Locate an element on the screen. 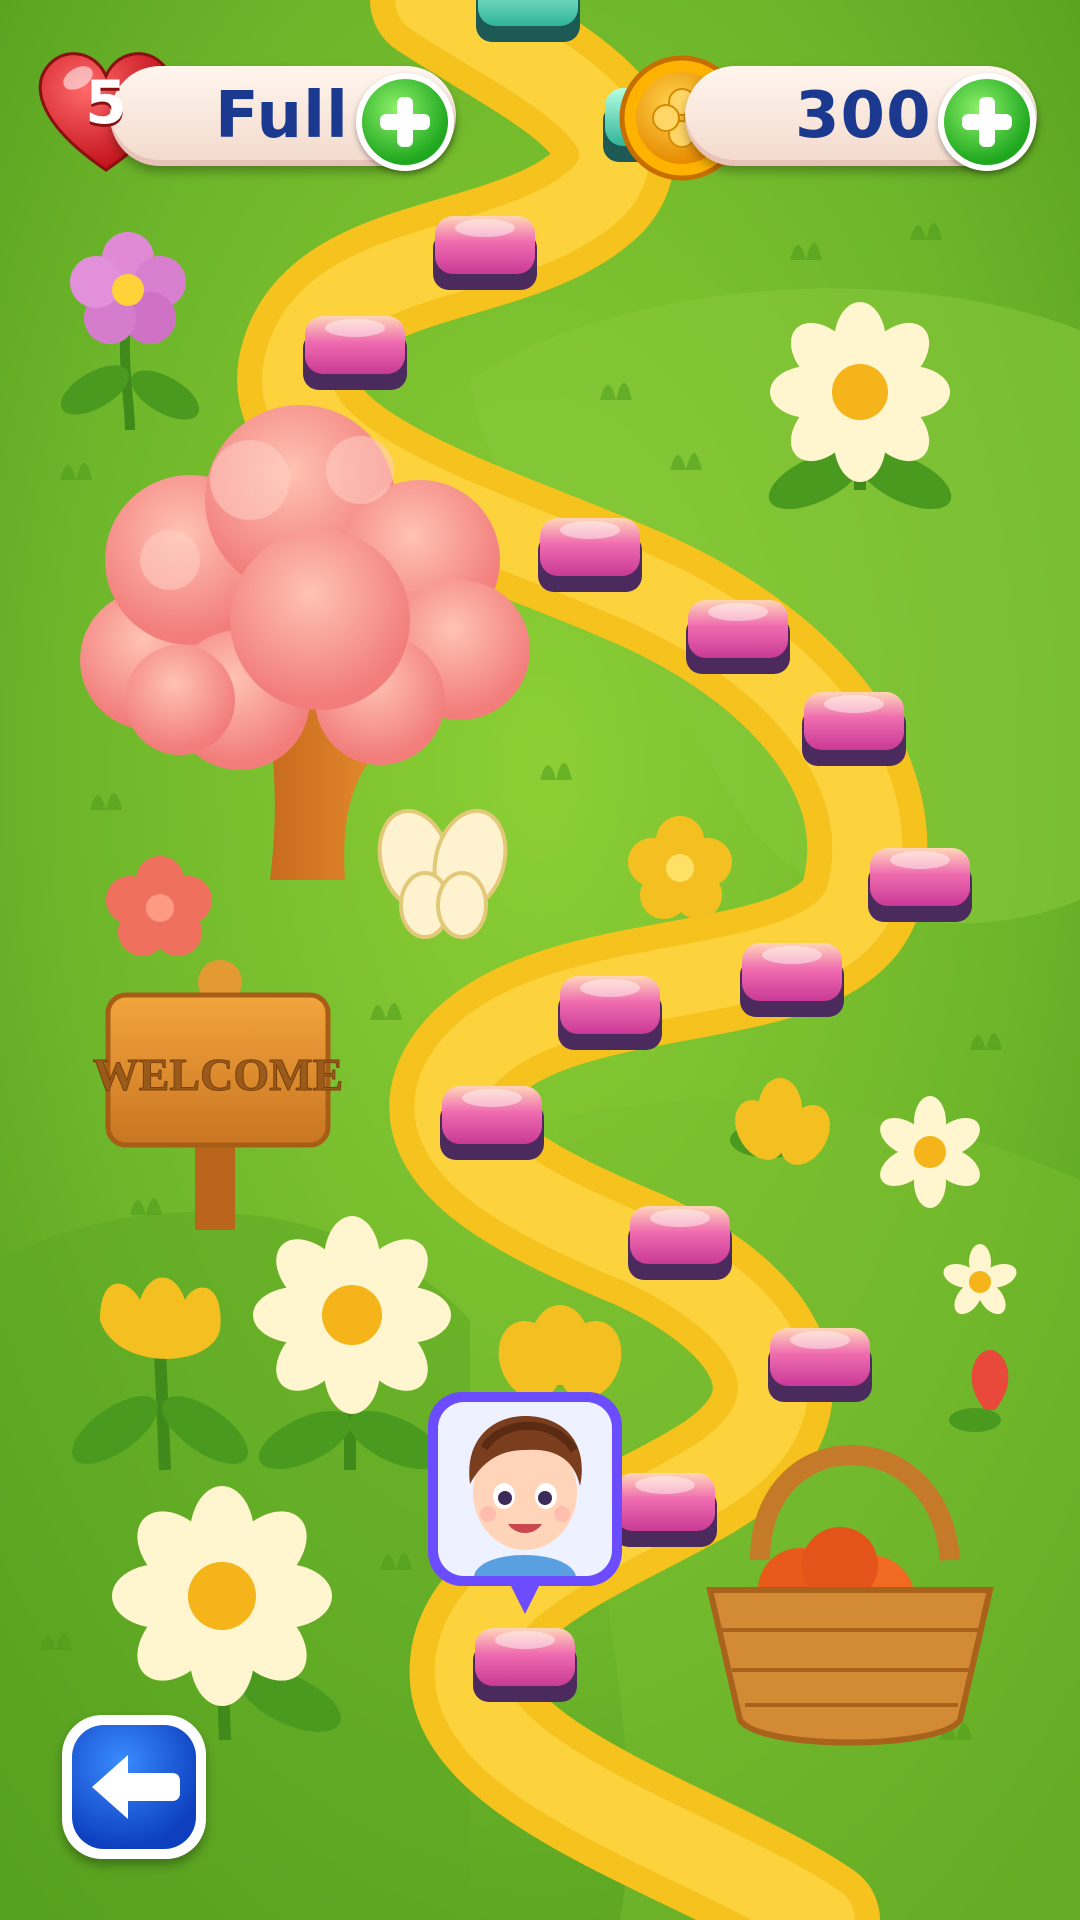 Image resolution: width=1080 pixels, height=1920 pixels. lives-status: Full is located at coordinates (282, 116).